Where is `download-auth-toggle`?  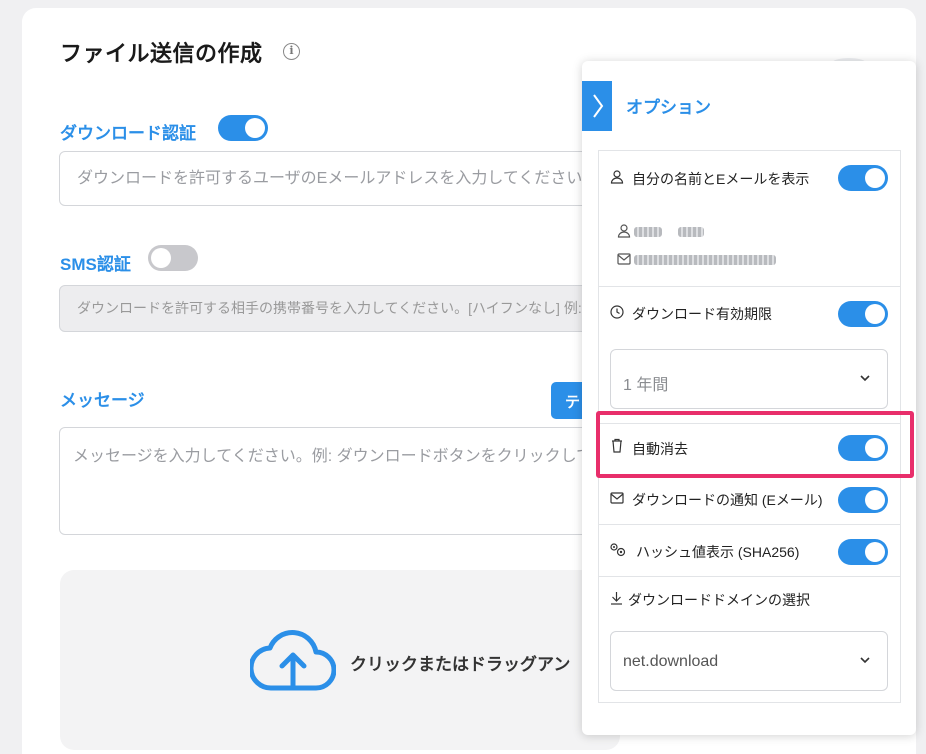
download-auth-toggle is located at coordinates (243, 128).